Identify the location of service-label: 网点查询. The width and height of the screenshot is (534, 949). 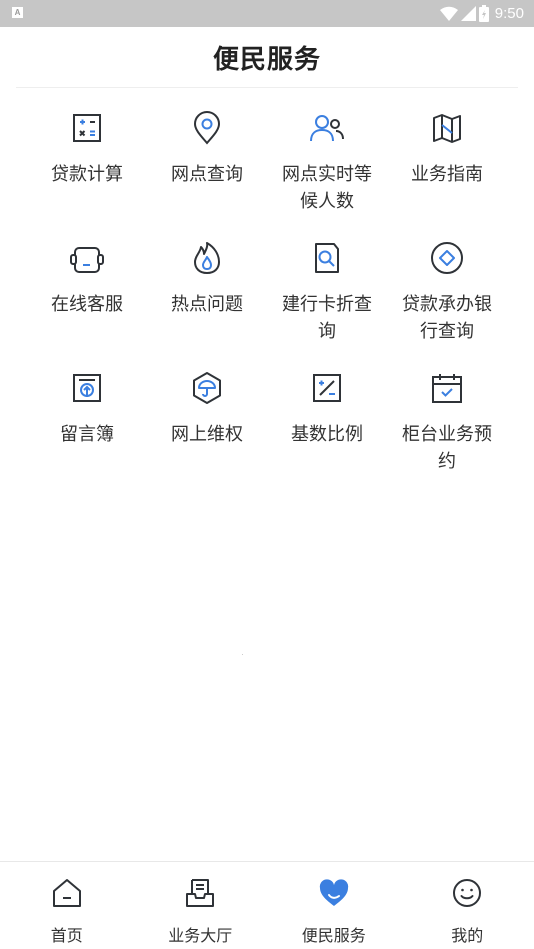
(207, 174).